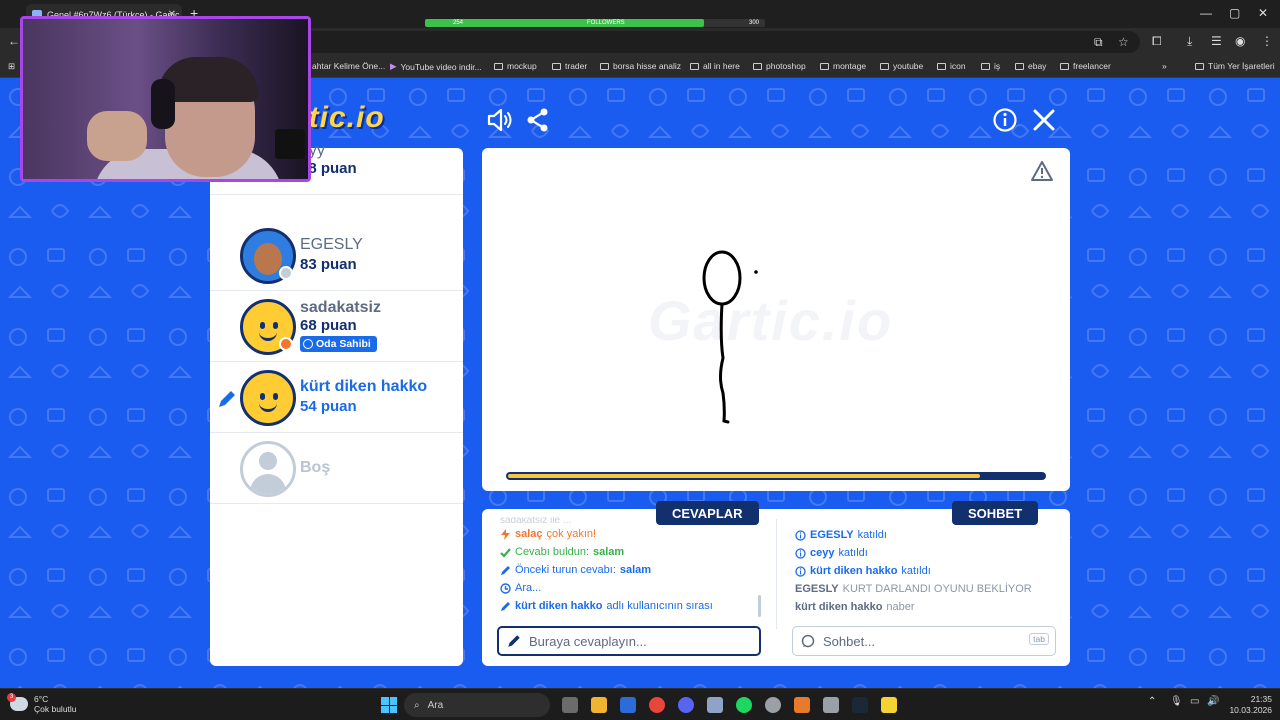  I want to click on bookmark-folder: photoshop, so click(779, 66).